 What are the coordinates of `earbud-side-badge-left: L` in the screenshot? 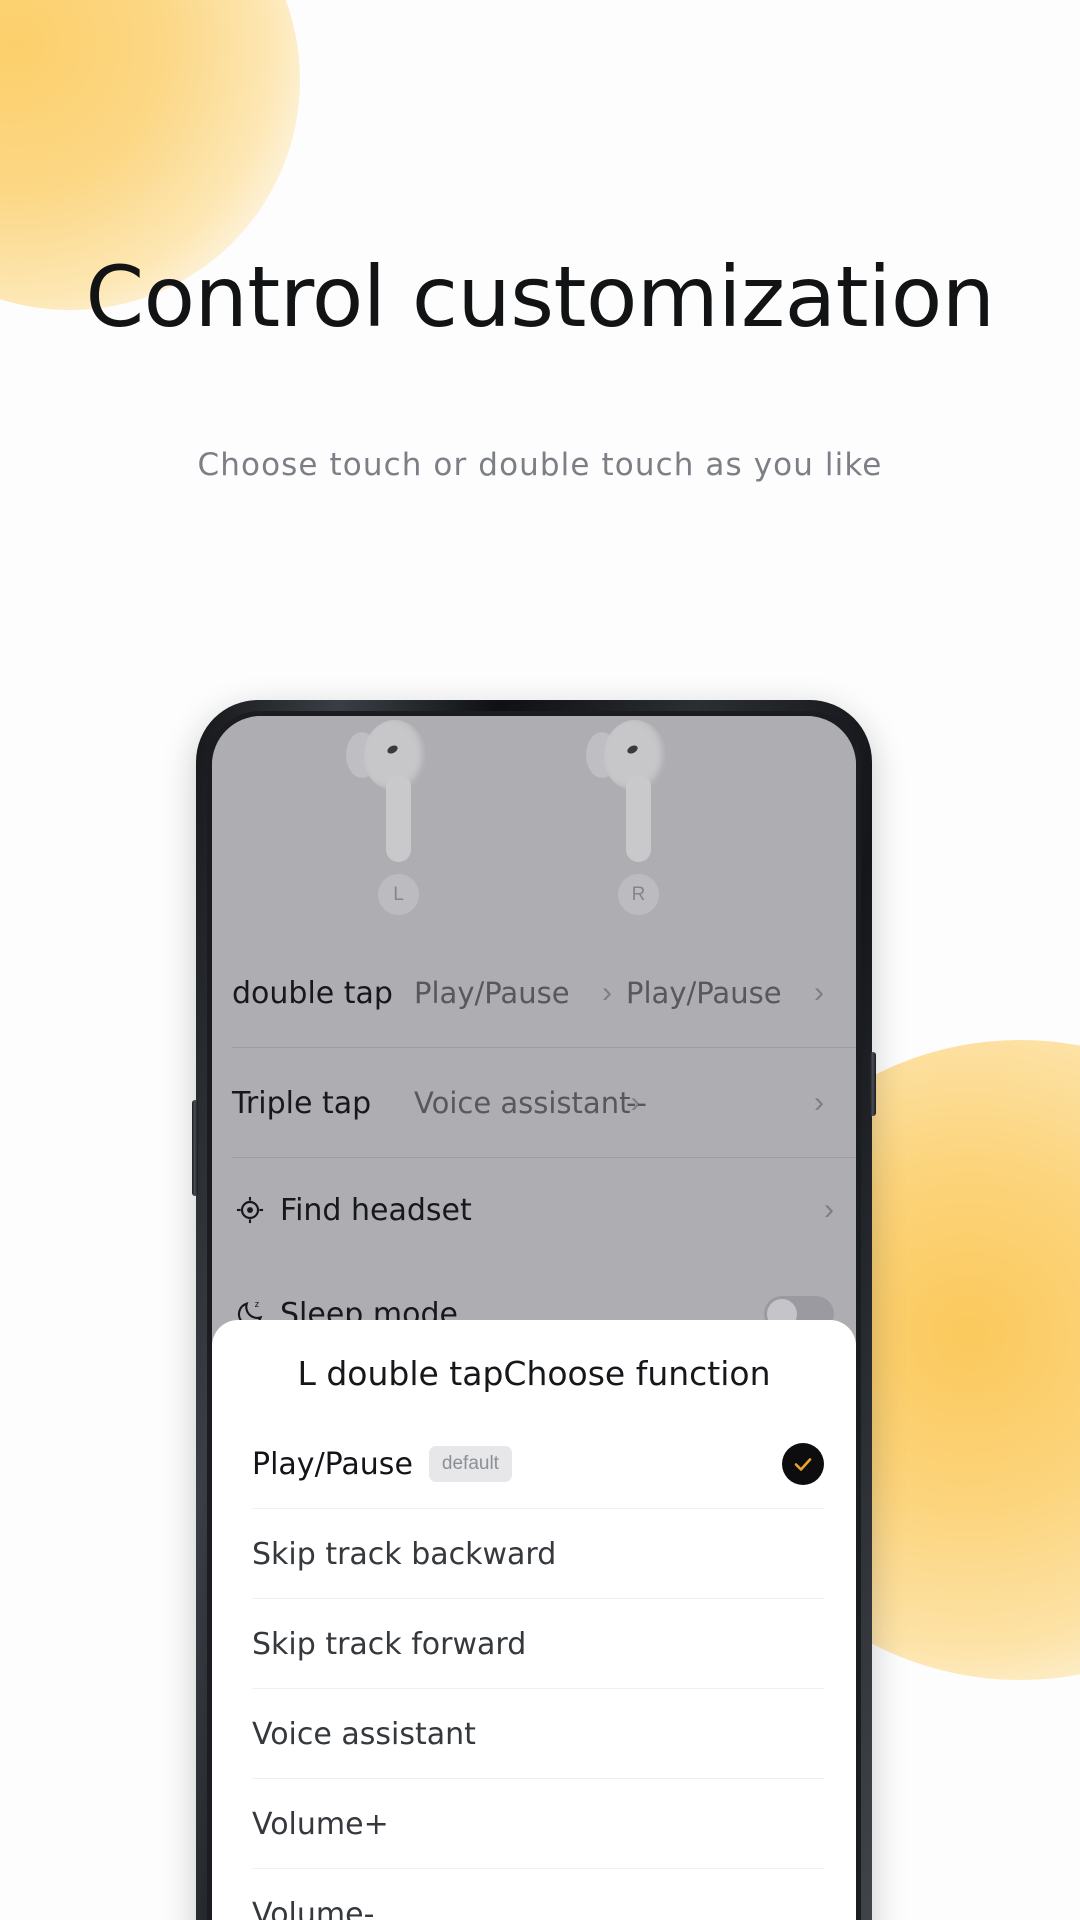 It's located at (398, 894).